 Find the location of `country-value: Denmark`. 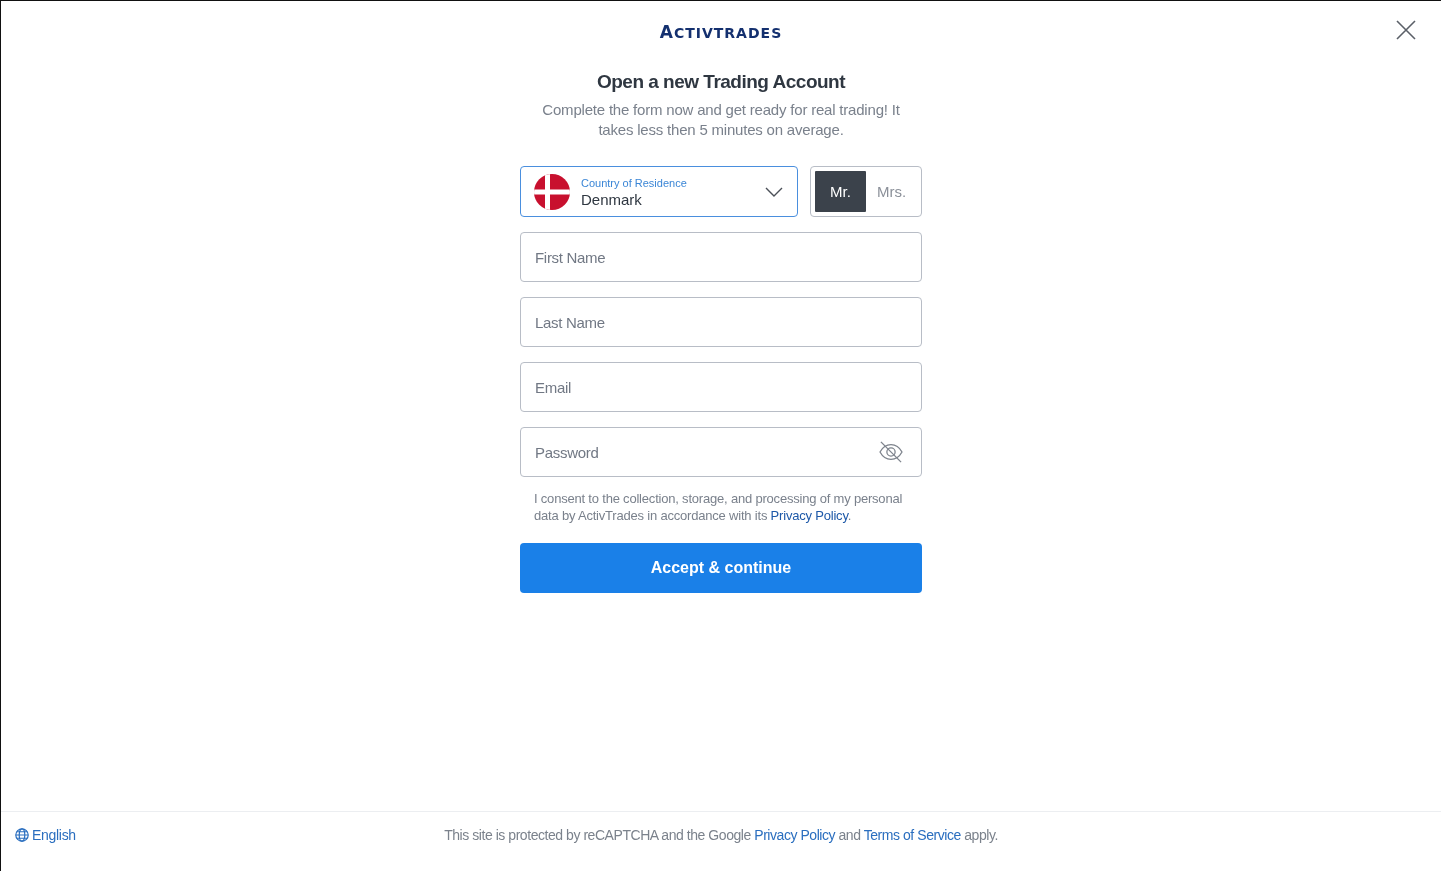

country-value: Denmark is located at coordinates (611, 199).